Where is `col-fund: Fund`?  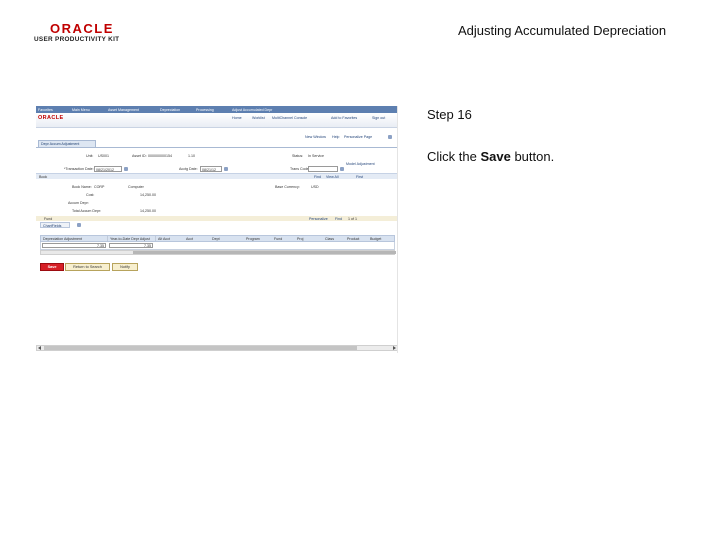
col-fund: Fund is located at coordinates (278, 239).